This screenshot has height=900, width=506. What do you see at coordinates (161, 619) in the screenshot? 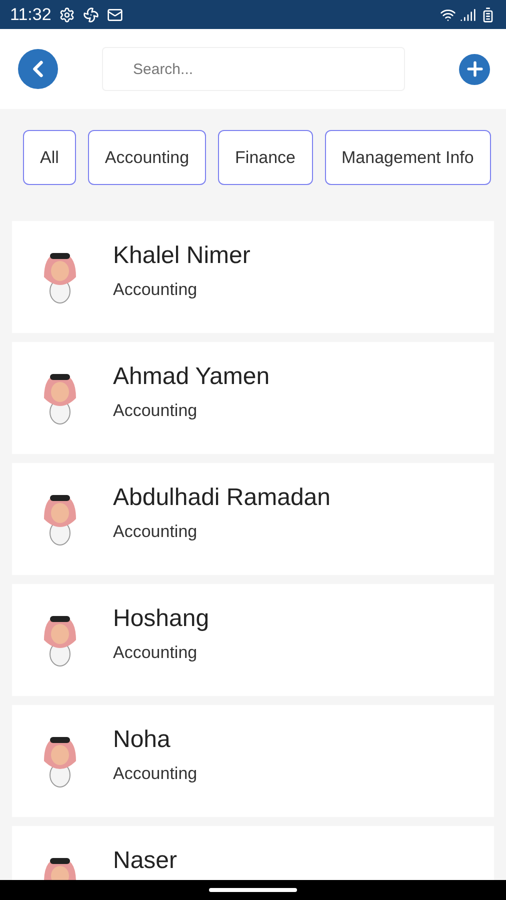
I see `employee-name: Hoshang` at bounding box center [161, 619].